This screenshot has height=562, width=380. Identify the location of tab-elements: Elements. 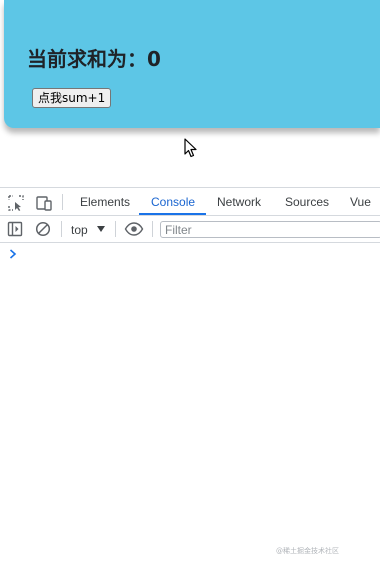
(105, 202).